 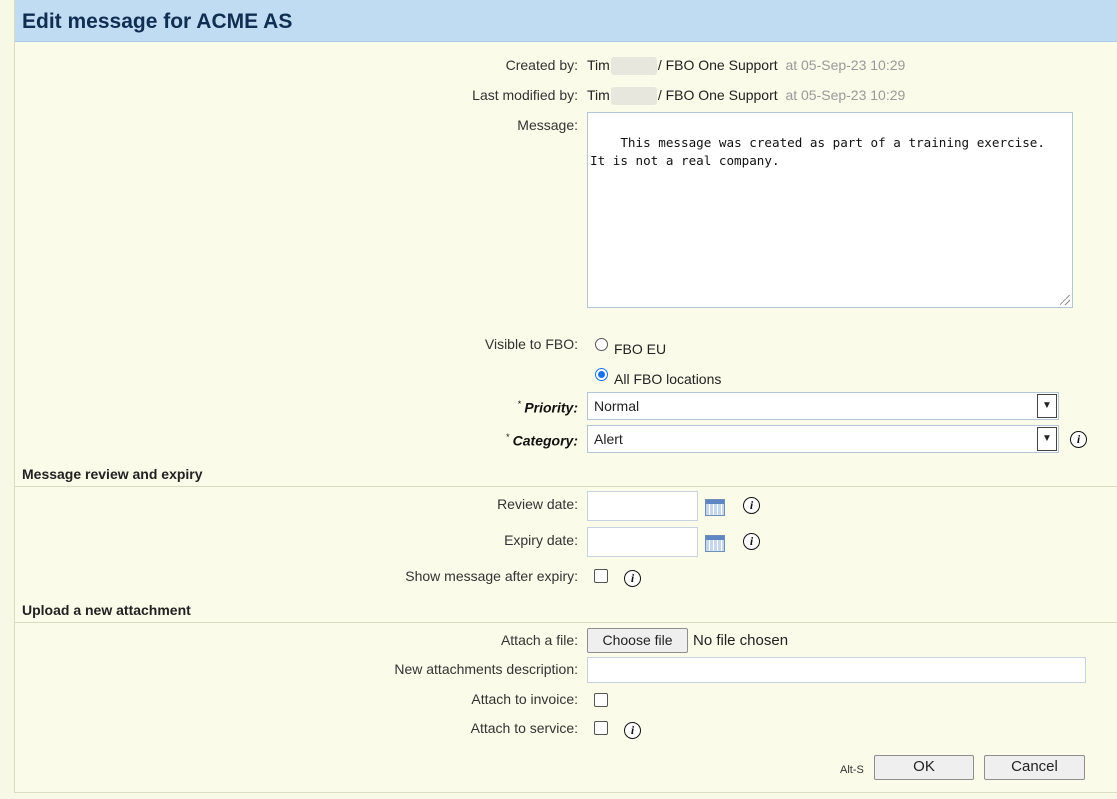 What do you see at coordinates (1065, 300) in the screenshot?
I see `resize-handle-icon` at bounding box center [1065, 300].